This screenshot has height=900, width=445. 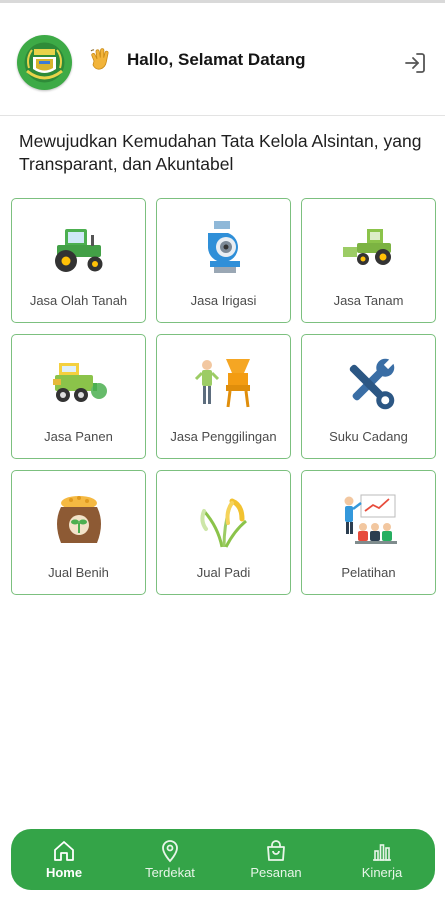 What do you see at coordinates (382, 872) in the screenshot?
I see `nav-label: Kinerja` at bounding box center [382, 872].